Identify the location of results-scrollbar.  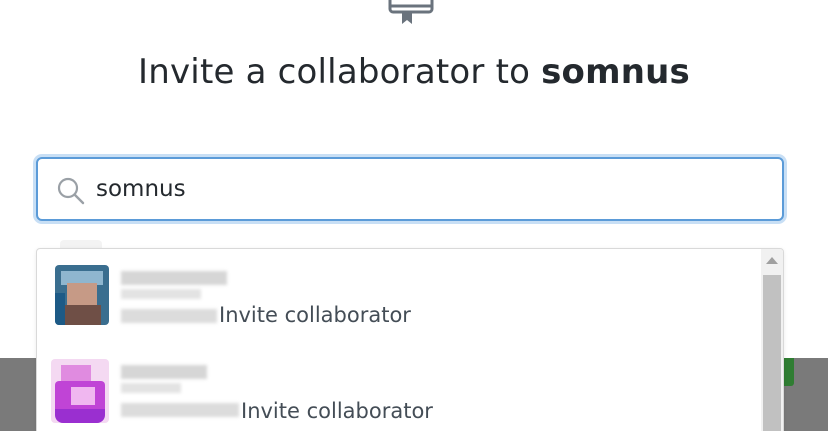
(772, 340).